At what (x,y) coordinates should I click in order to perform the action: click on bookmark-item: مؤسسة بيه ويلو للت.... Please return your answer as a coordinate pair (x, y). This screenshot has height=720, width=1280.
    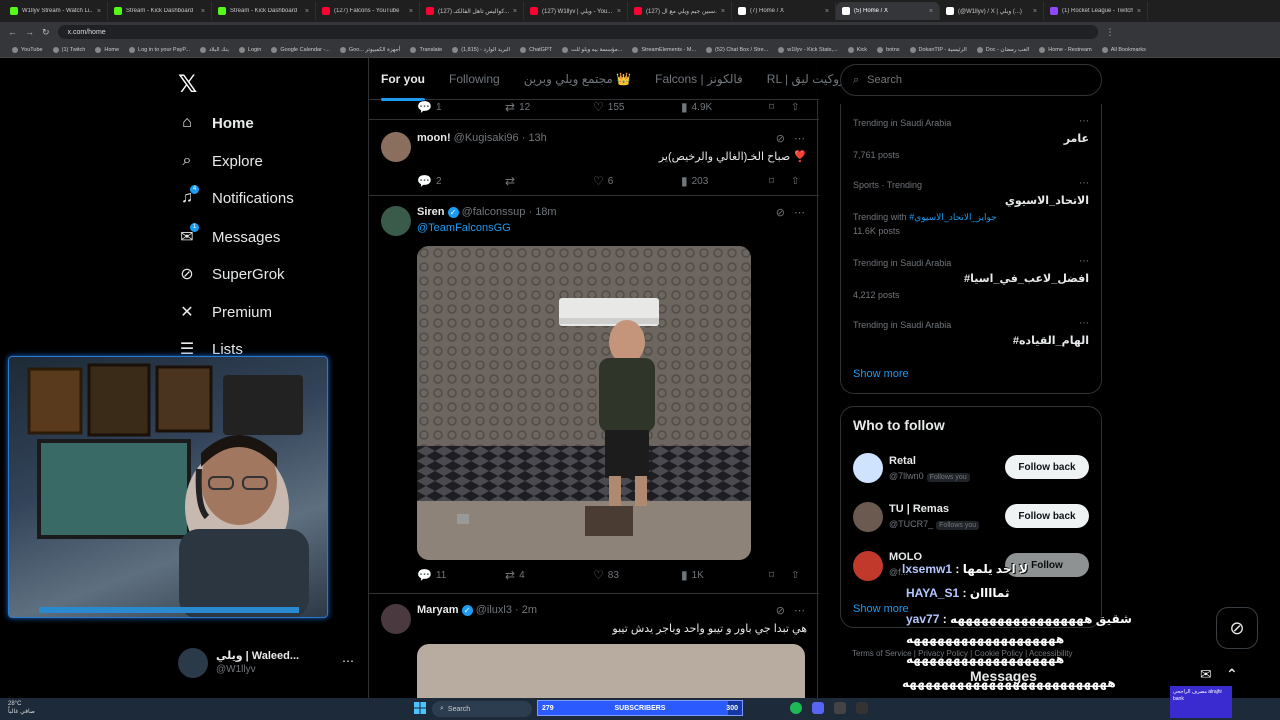
    Looking at the image, I should click on (592, 49).